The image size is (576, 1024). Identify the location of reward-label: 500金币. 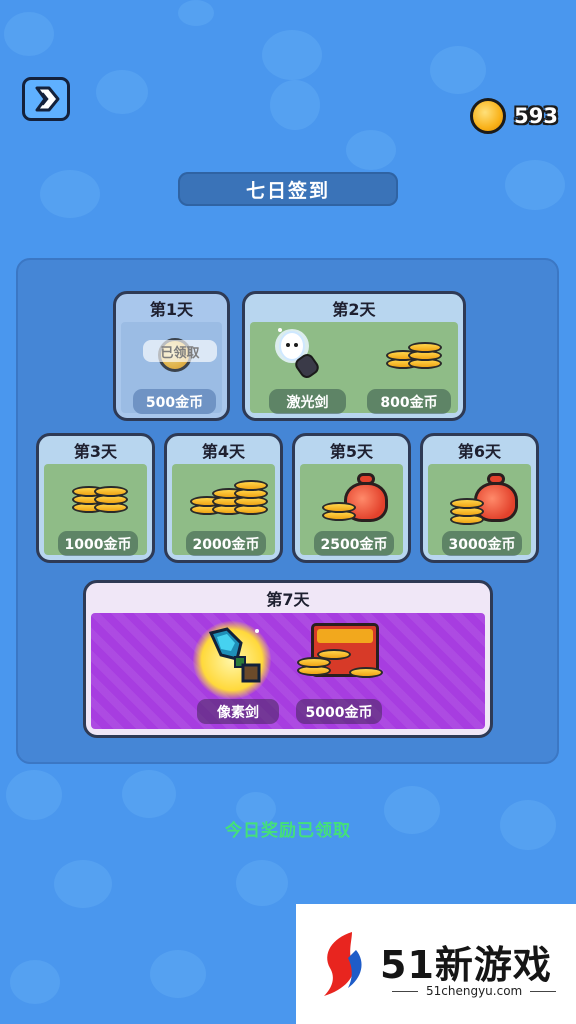
(174, 401).